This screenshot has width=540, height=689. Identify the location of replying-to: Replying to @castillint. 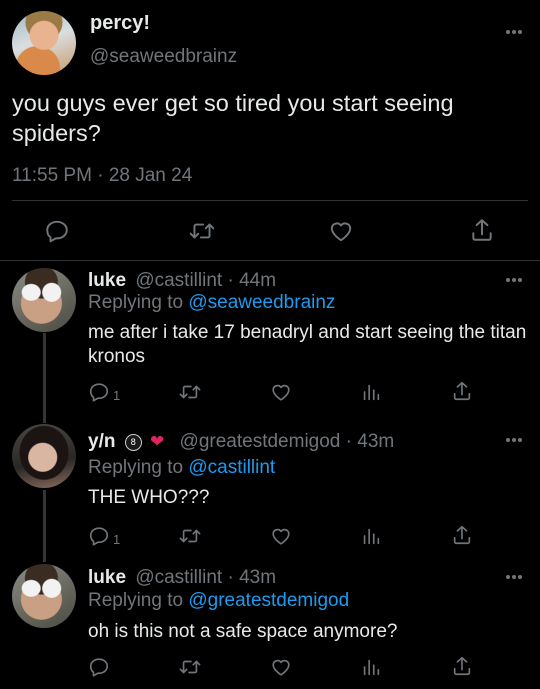
(181, 468).